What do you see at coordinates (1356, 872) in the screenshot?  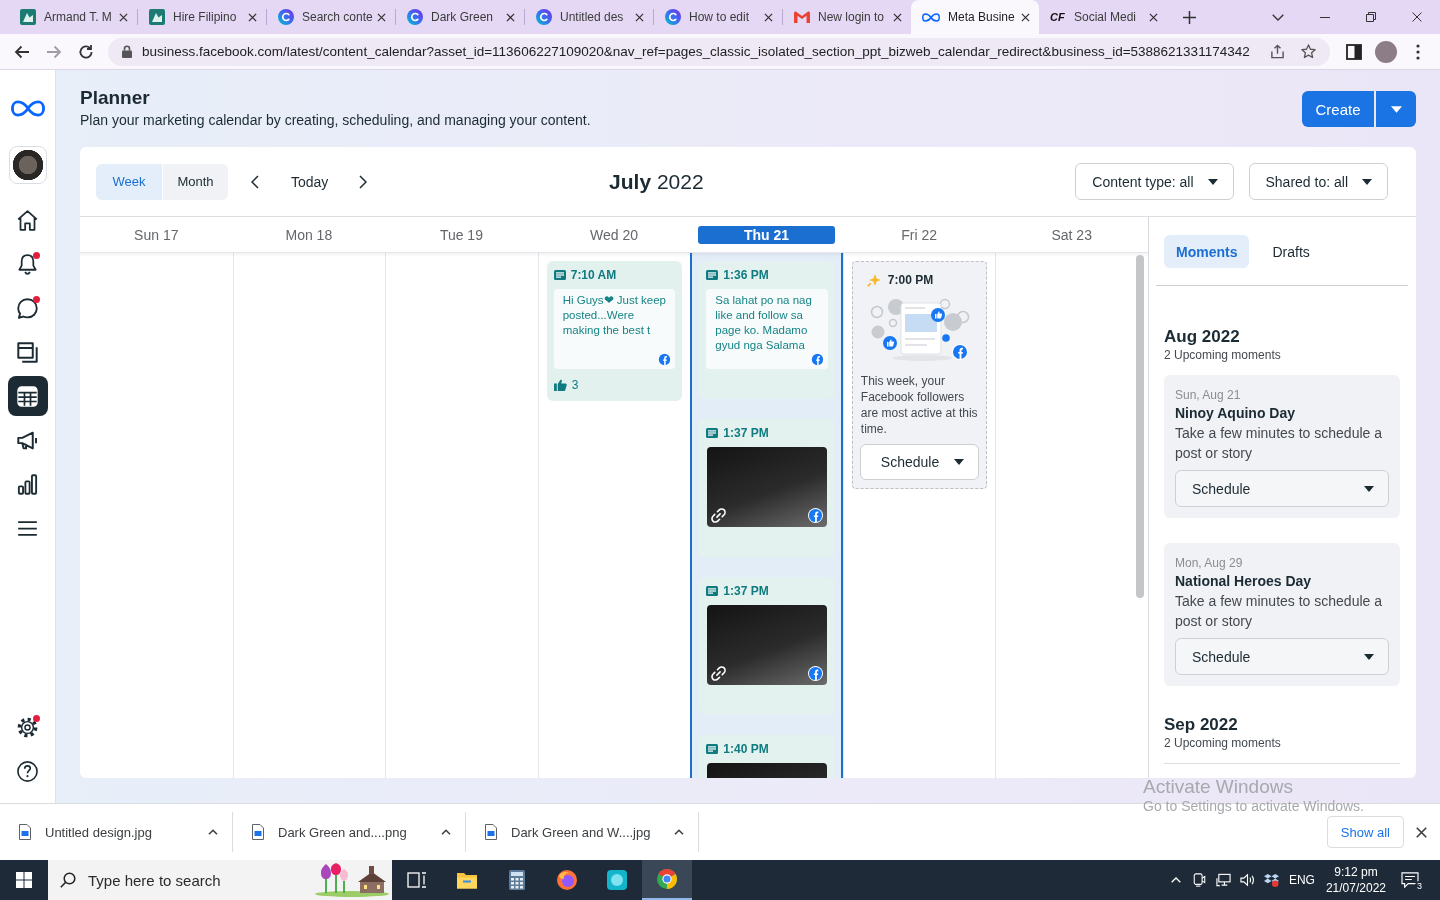 I see `clock-time: 9:12 pm` at bounding box center [1356, 872].